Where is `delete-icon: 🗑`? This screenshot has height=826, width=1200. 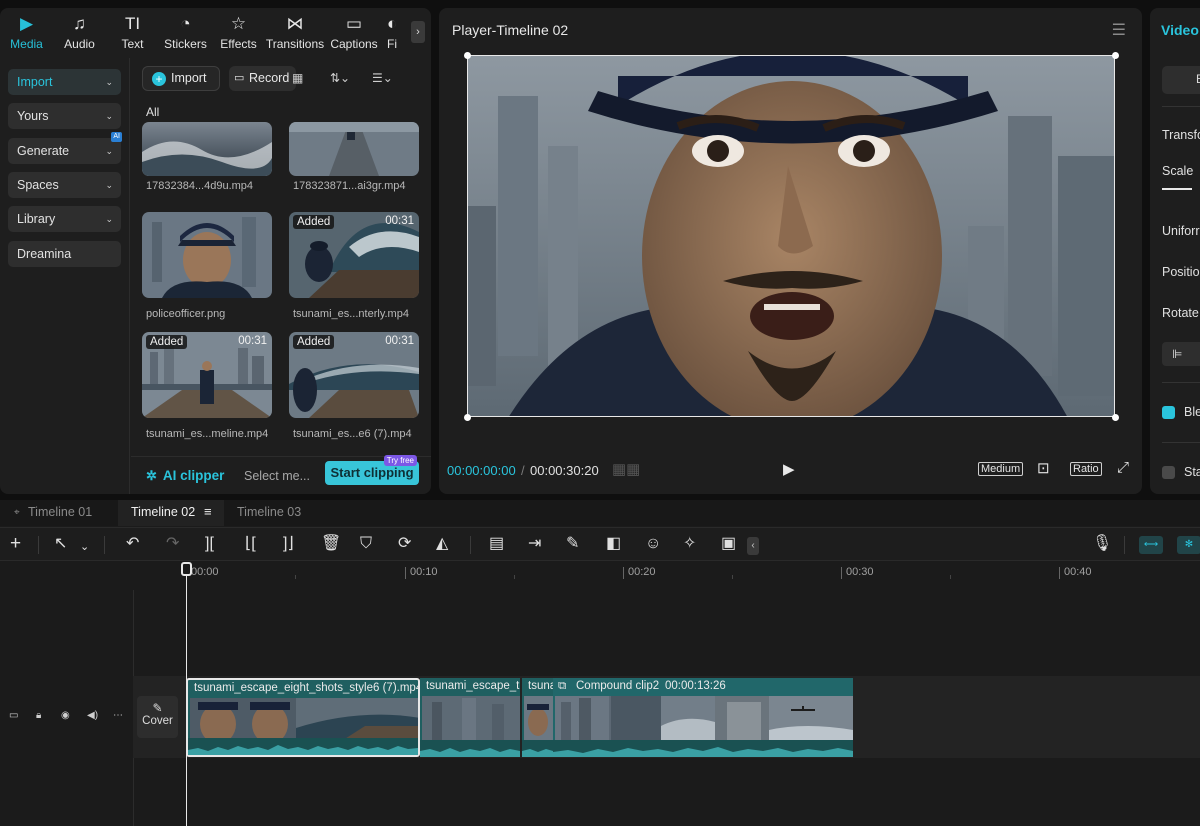
delete-icon: 🗑 is located at coordinates (331, 544).